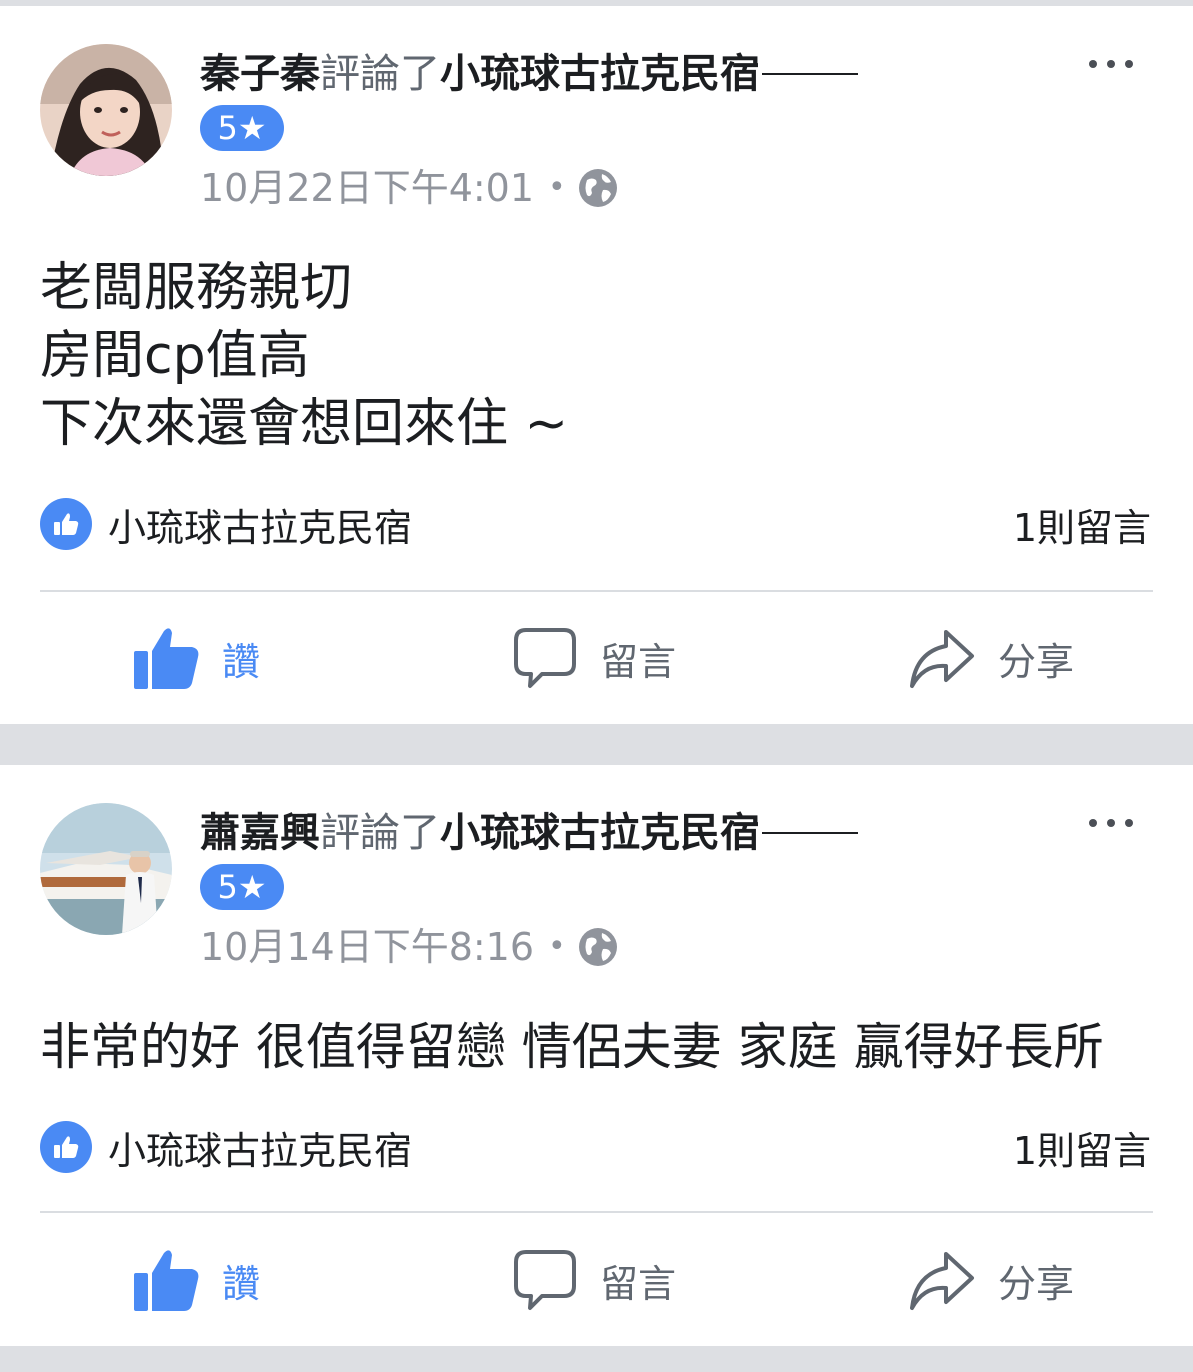 The width and height of the screenshot is (1193, 1372). I want to click on post-header: 秦子秦評論了小琉球古拉克民宿, so click(529, 74).